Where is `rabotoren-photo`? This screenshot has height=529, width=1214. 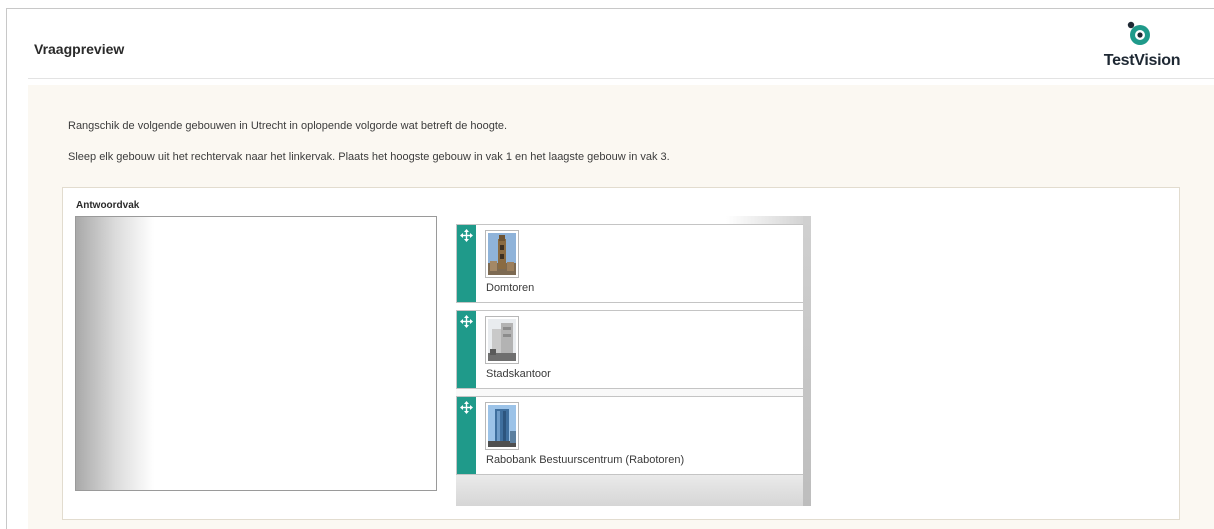
rabotoren-photo is located at coordinates (502, 426).